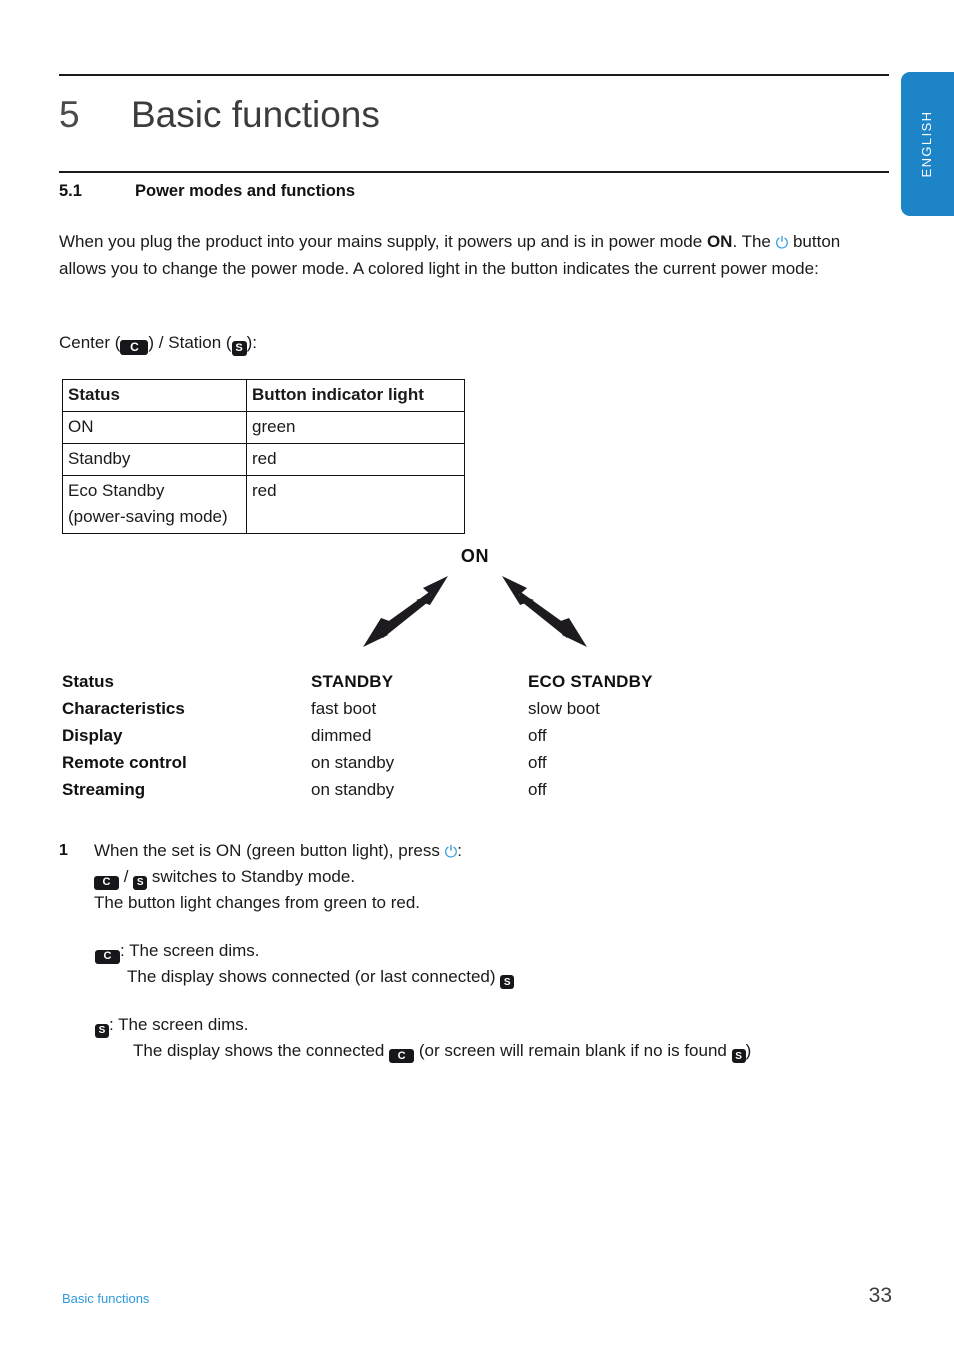 This screenshot has width=954, height=1350. What do you see at coordinates (126, 876) in the screenshot?
I see `step-line-2-sep: /` at bounding box center [126, 876].